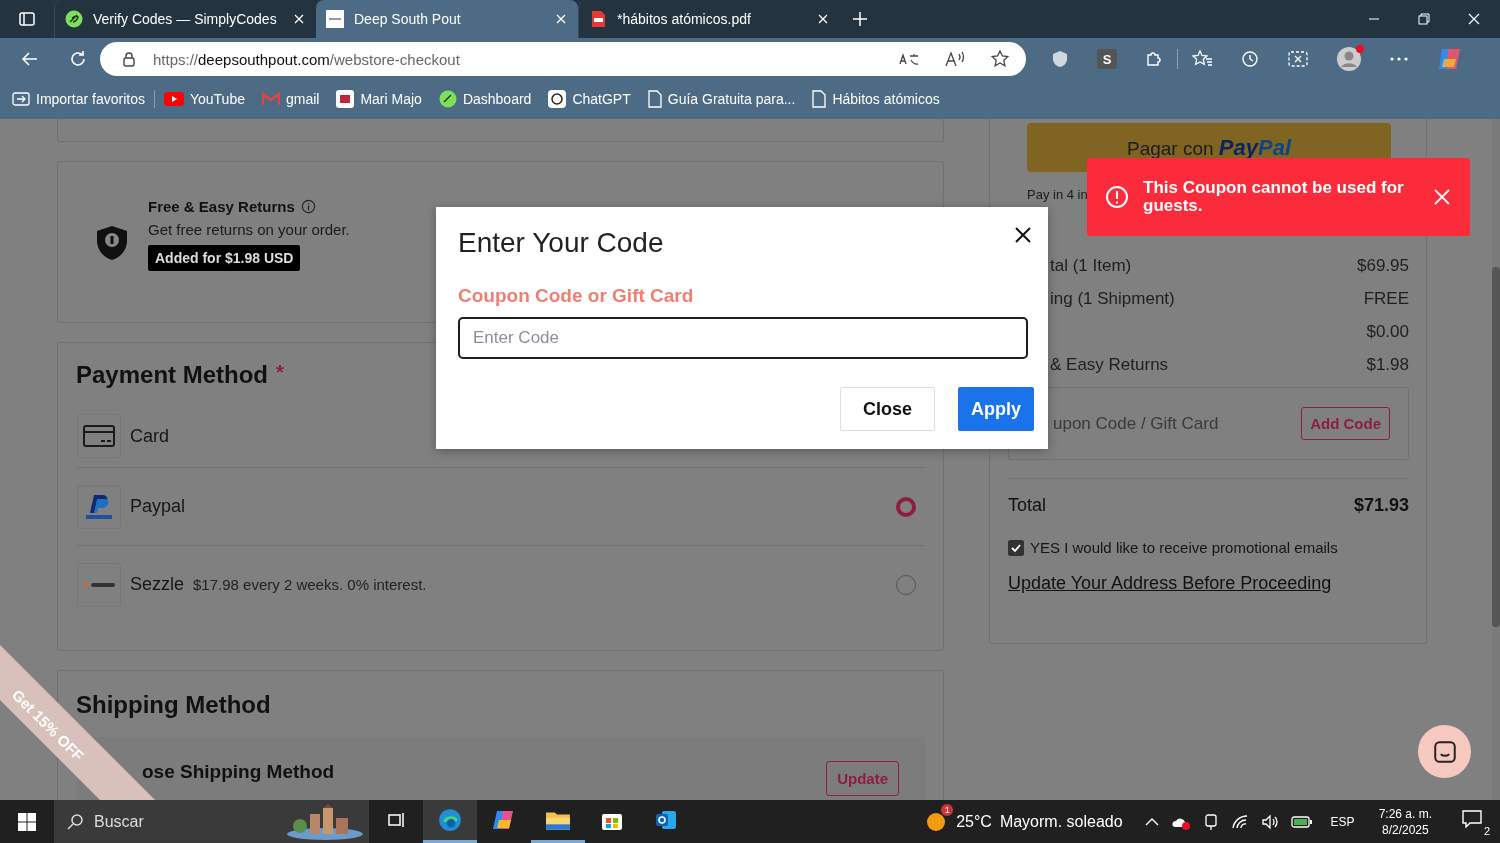  Describe the element at coordinates (1057, 194) in the screenshot. I see `pay-in-4-text: Pay in 4 in` at that location.